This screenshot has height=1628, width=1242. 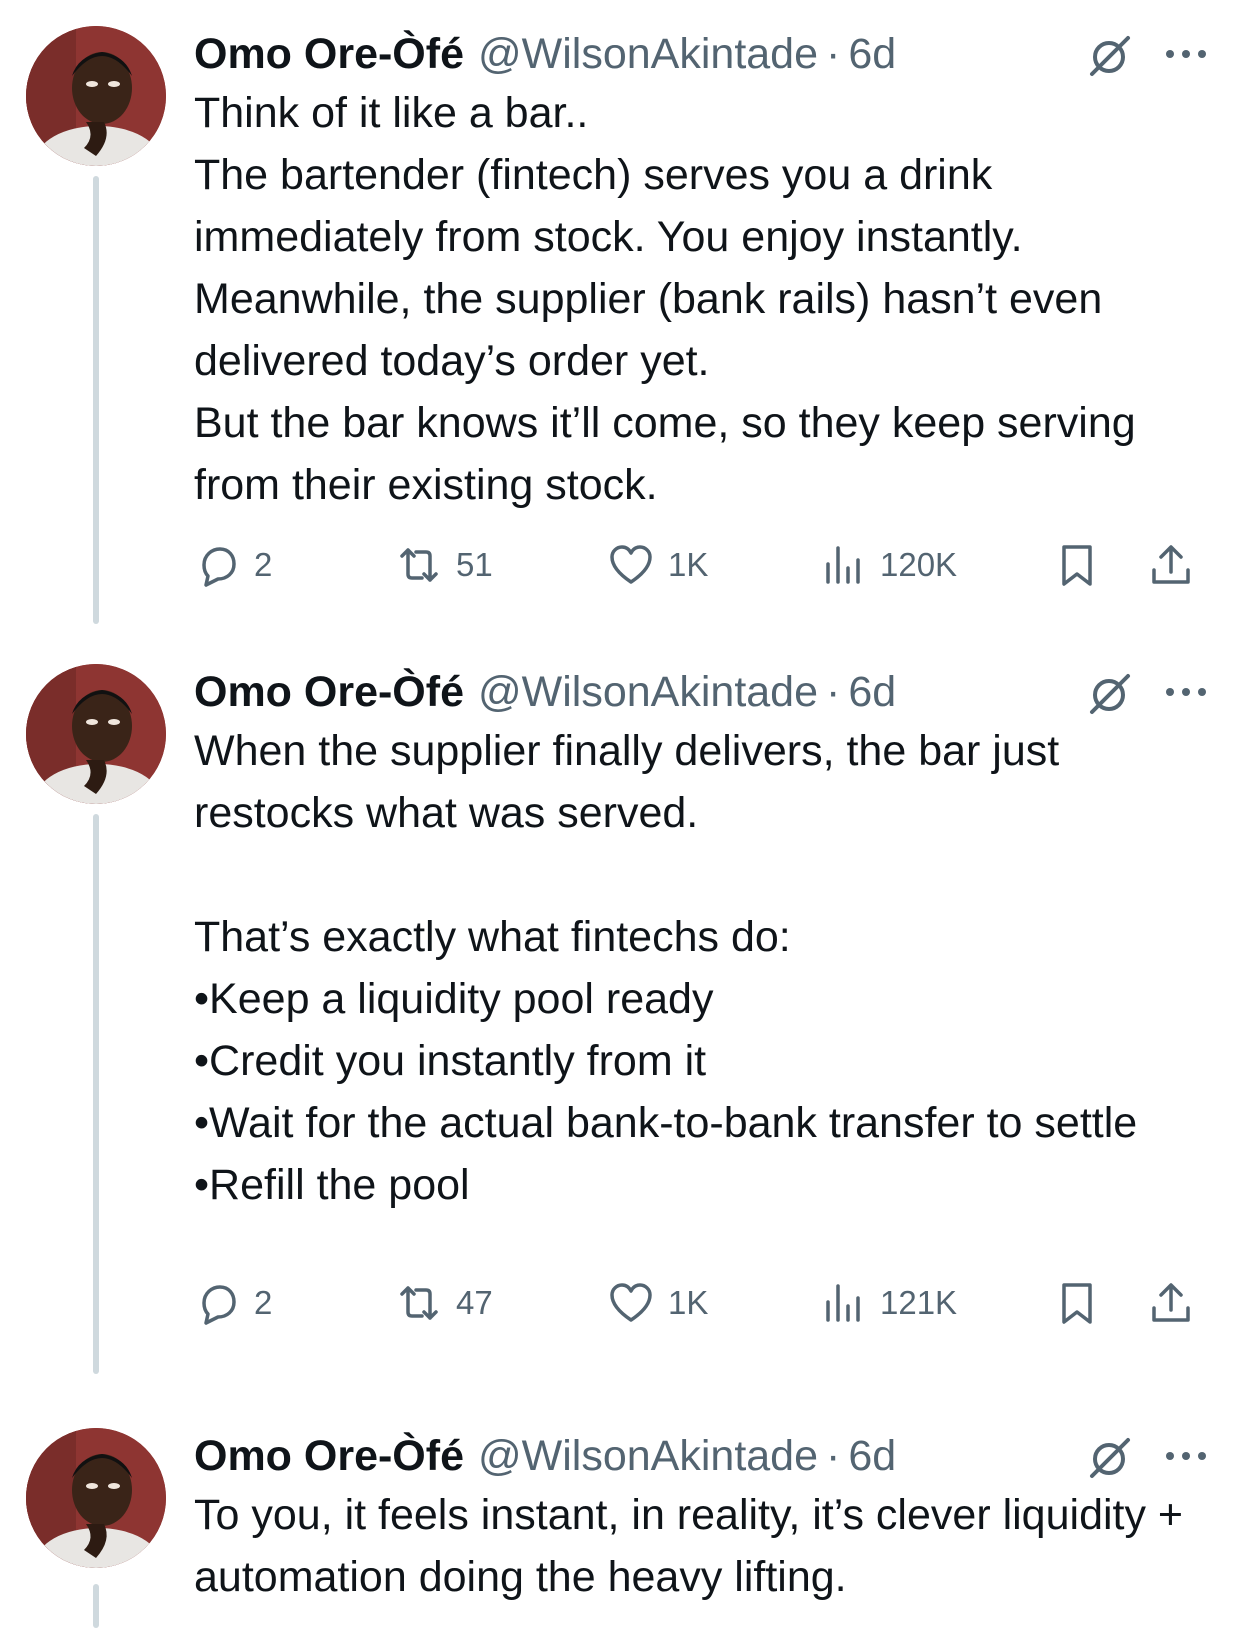 I want to click on tweet-line: •Keep a liquidity pool ready, so click(x=454, y=999).